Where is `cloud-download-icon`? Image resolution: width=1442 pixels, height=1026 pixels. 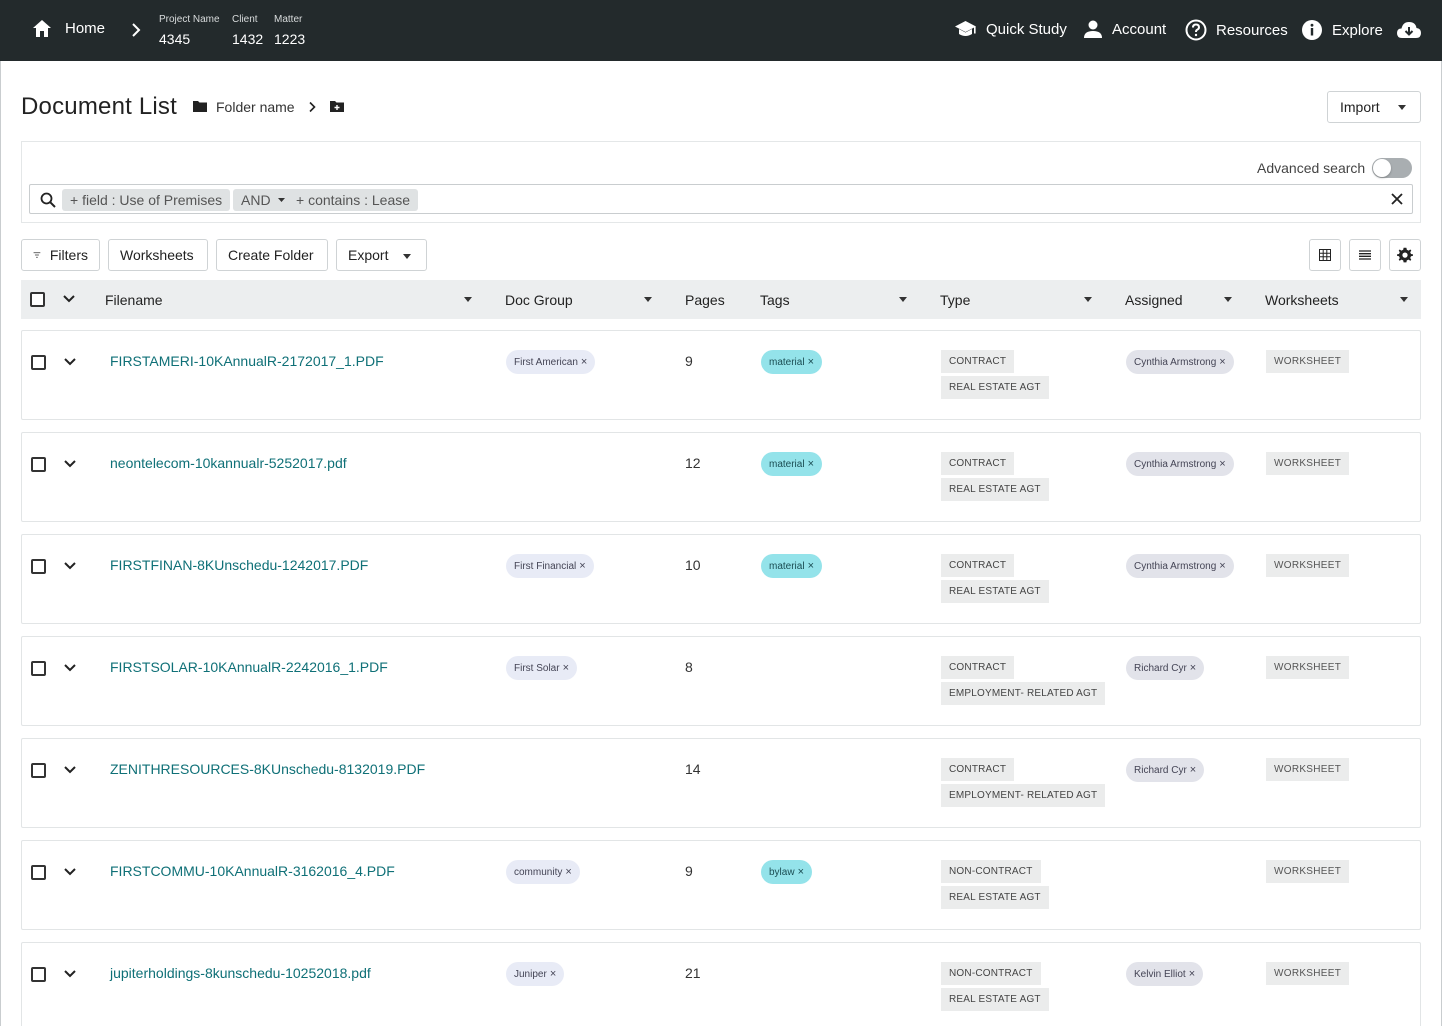 cloud-download-icon is located at coordinates (1409, 30).